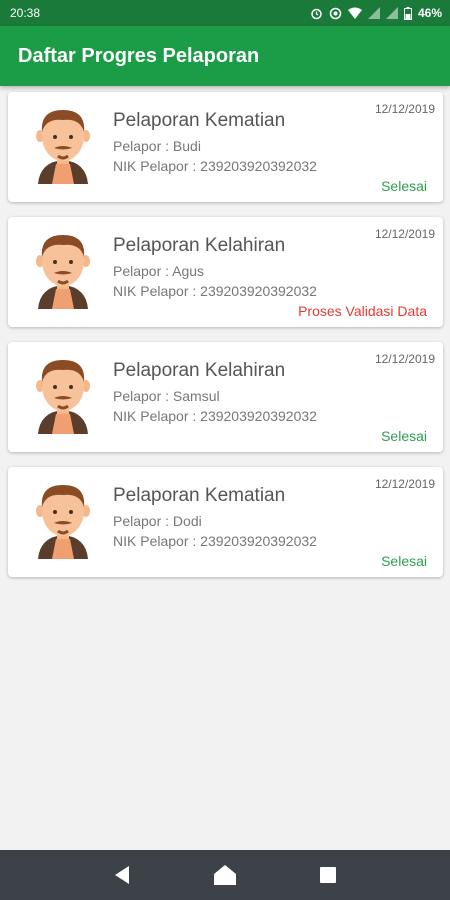 This screenshot has width=450, height=900. Describe the element at coordinates (157, 521) in the screenshot. I see `reporter-name: Pelapor : Dodi` at that location.